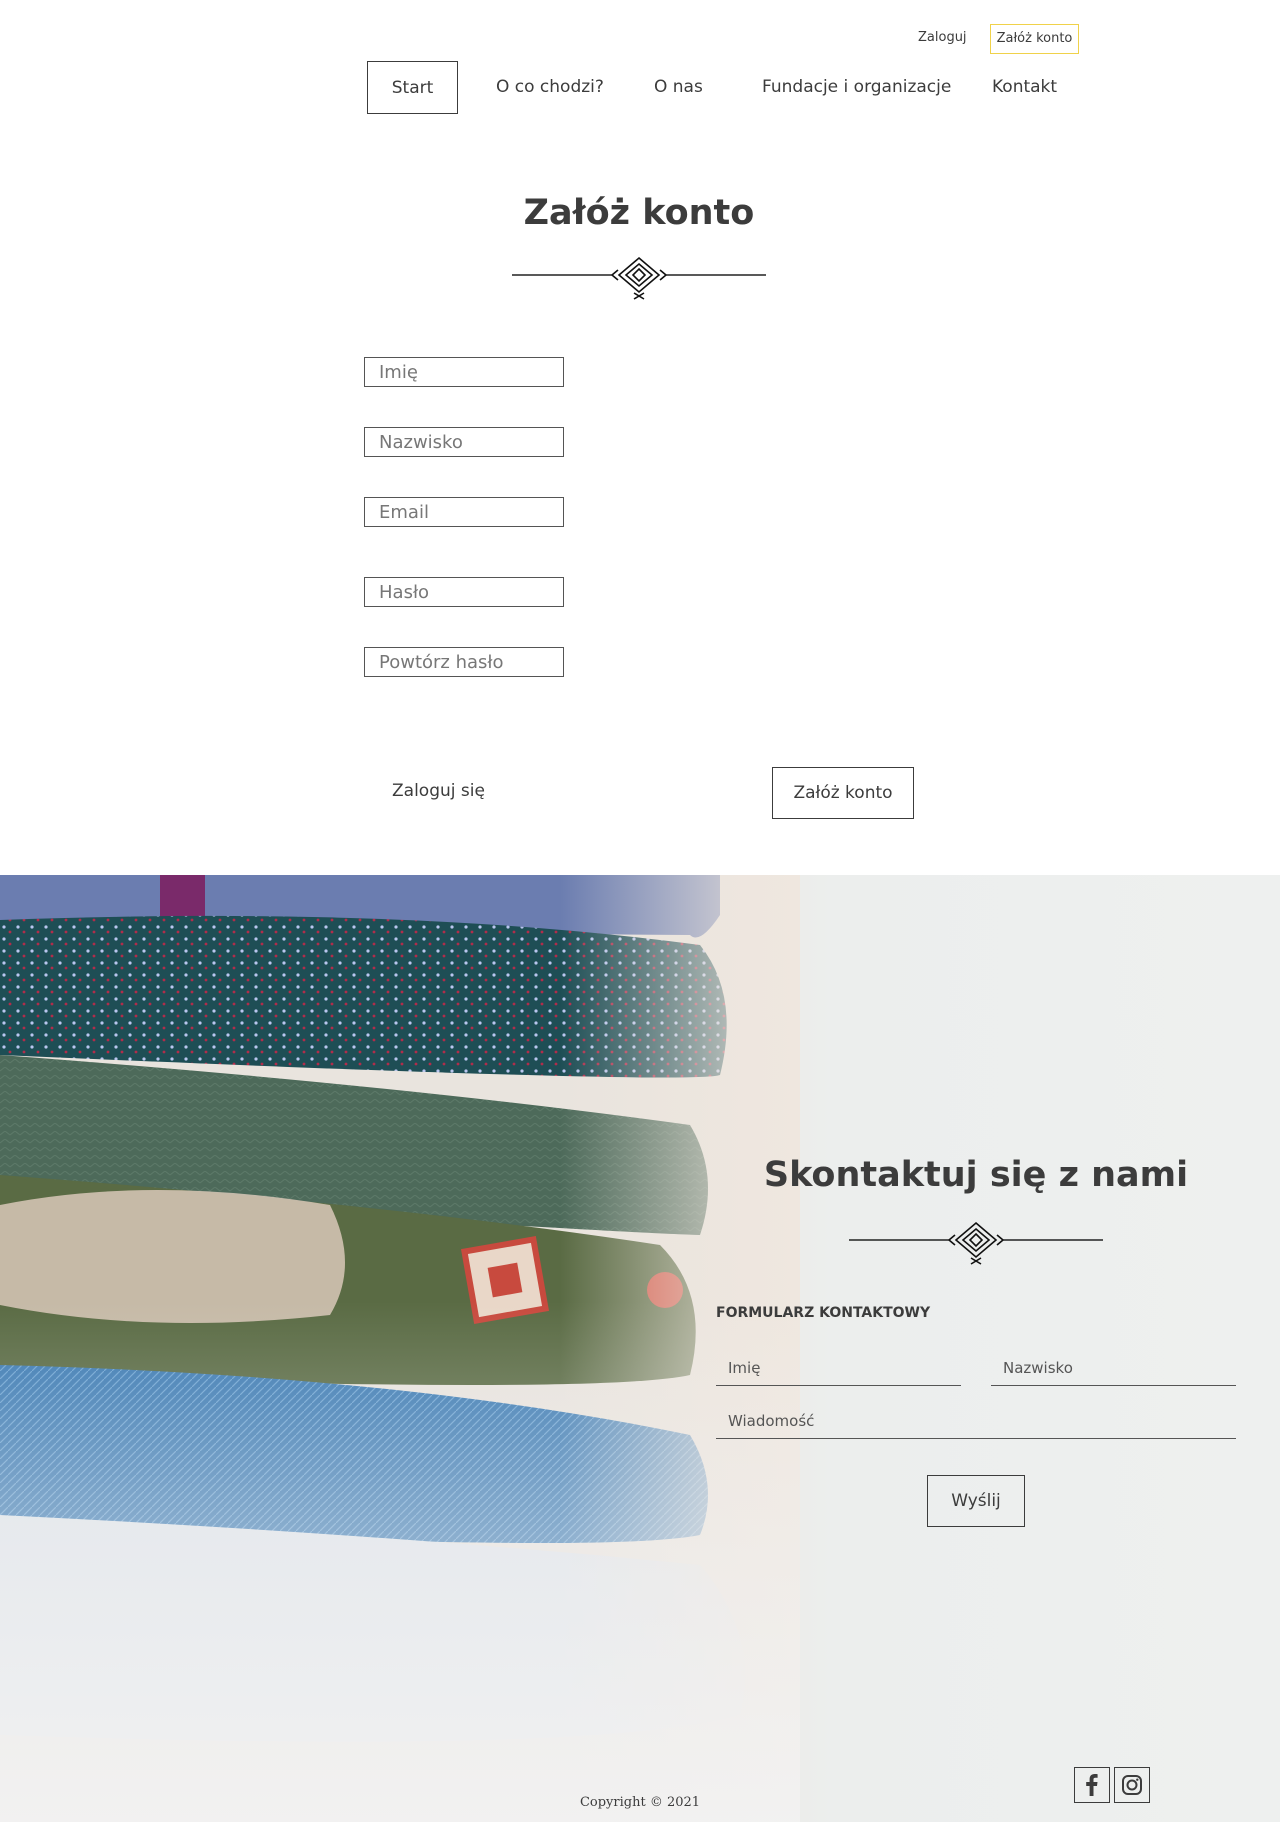 The width and height of the screenshot is (1280, 1822). What do you see at coordinates (942, 39) in the screenshot?
I see `login-link: Zaloguj` at bounding box center [942, 39].